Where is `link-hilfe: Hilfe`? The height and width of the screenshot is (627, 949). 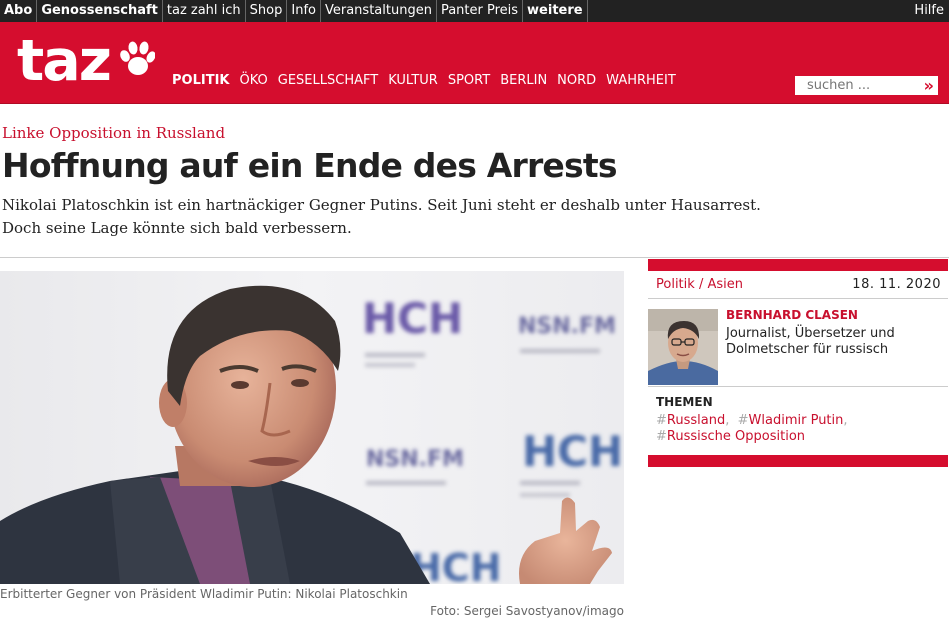 link-hilfe: Hilfe is located at coordinates (929, 11).